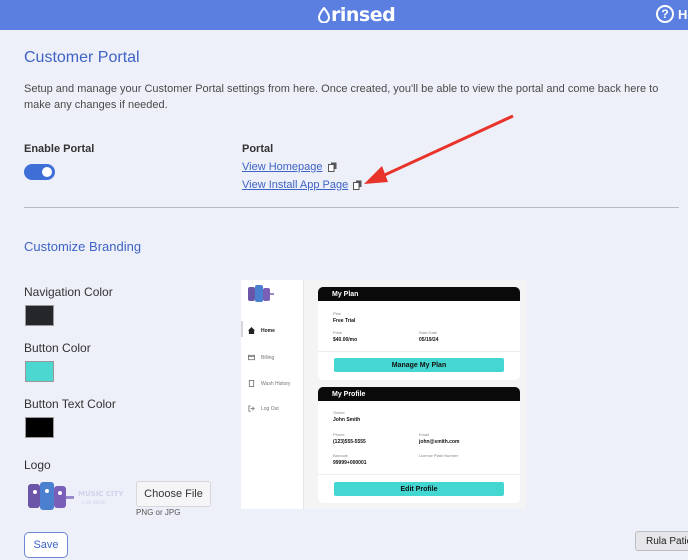 The width and height of the screenshot is (688, 560). What do you see at coordinates (345, 340) in the screenshot?
I see `field-value: $40.00/mo` at bounding box center [345, 340].